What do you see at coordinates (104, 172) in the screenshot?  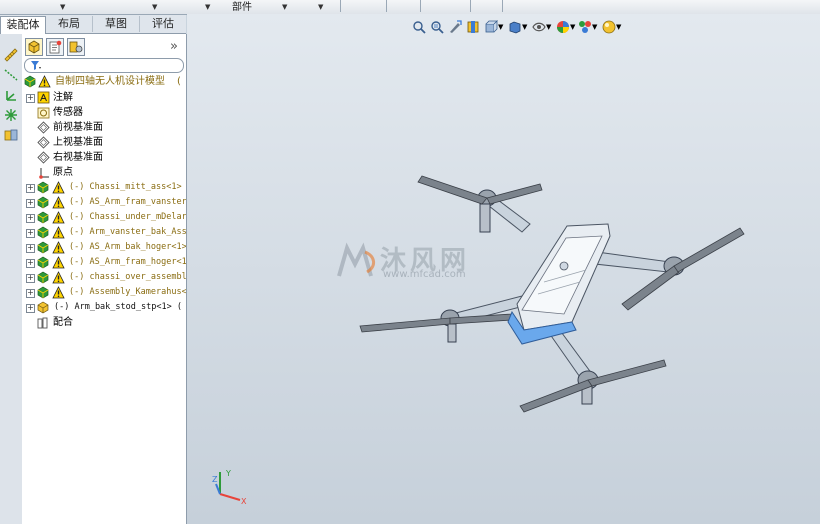 I see `tree-item: 原点` at bounding box center [104, 172].